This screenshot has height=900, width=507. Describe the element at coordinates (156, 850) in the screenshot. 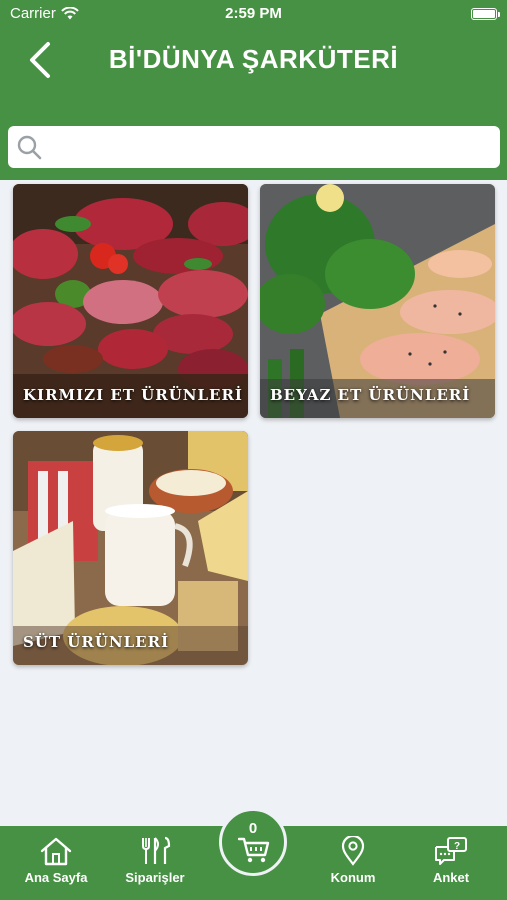

I see `cutlery-icon` at that location.